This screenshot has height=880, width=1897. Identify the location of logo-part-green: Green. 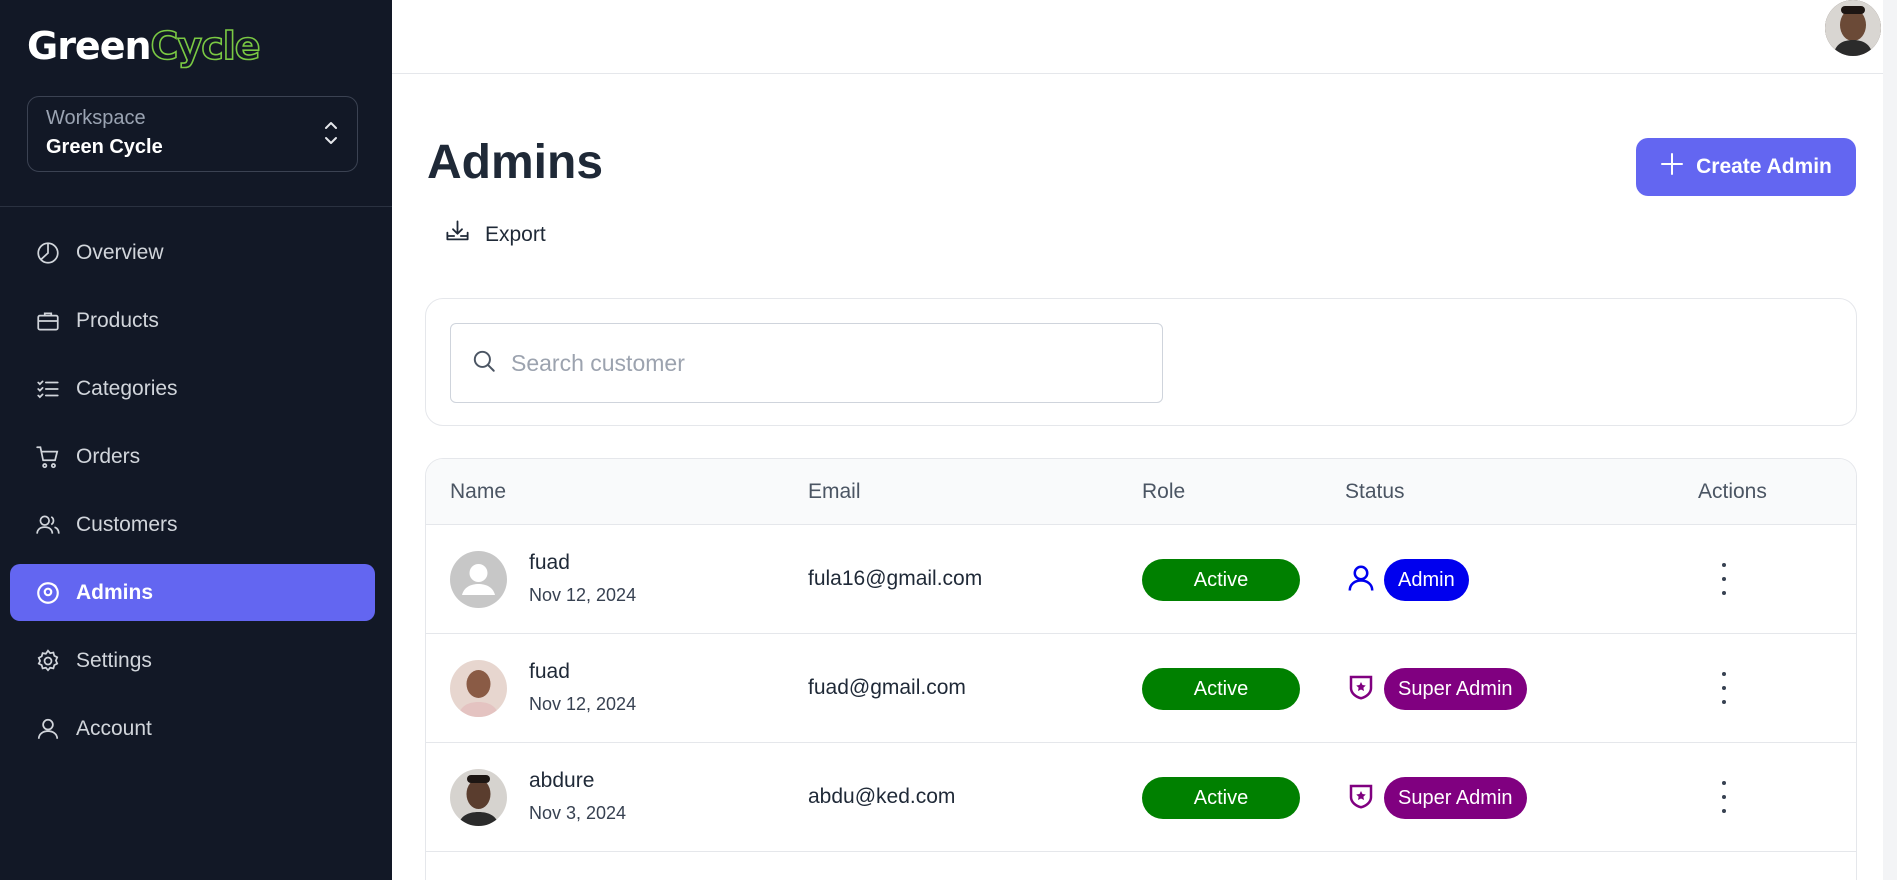
(89, 46).